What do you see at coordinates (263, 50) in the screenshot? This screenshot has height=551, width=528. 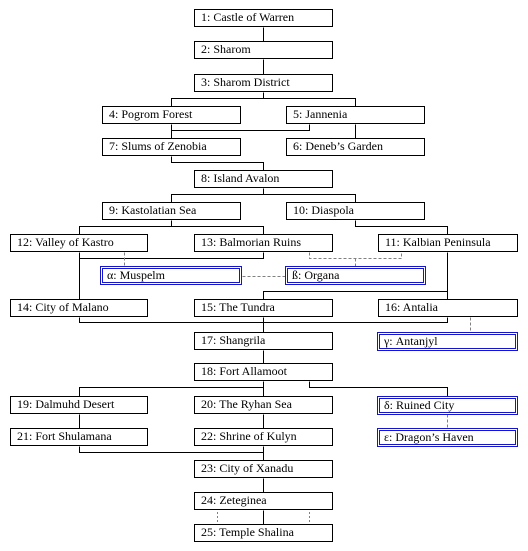 I see `node-sharom: 2: Sharom` at bounding box center [263, 50].